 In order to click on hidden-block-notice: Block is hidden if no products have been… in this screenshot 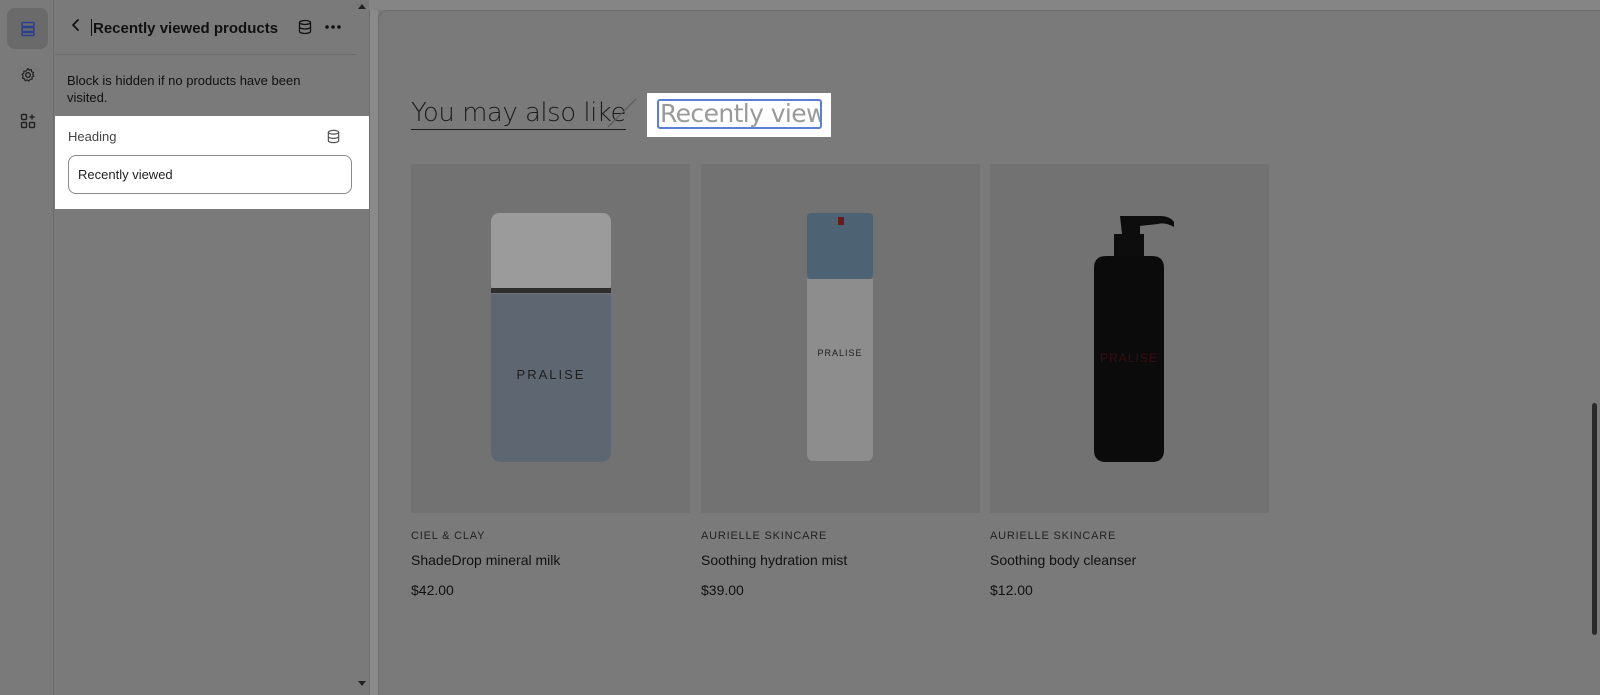, I will do `click(184, 89)`.